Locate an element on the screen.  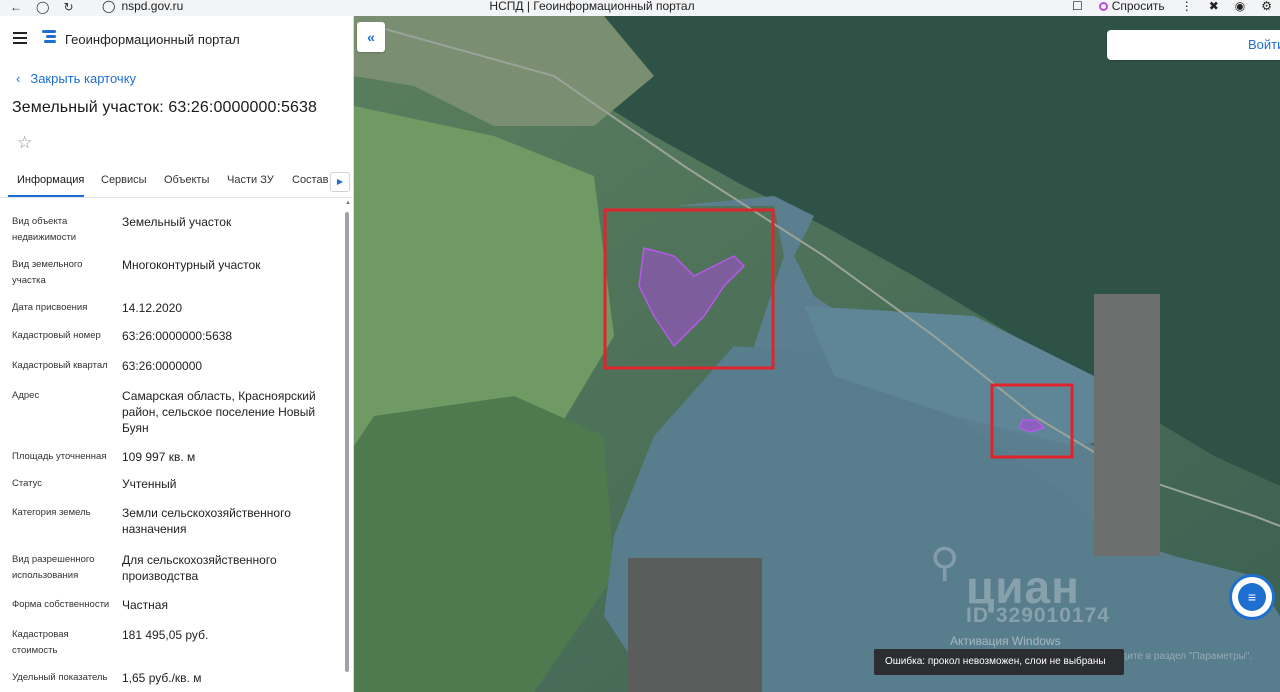
extension-icon: ✖ is located at coordinates (1214, 6).